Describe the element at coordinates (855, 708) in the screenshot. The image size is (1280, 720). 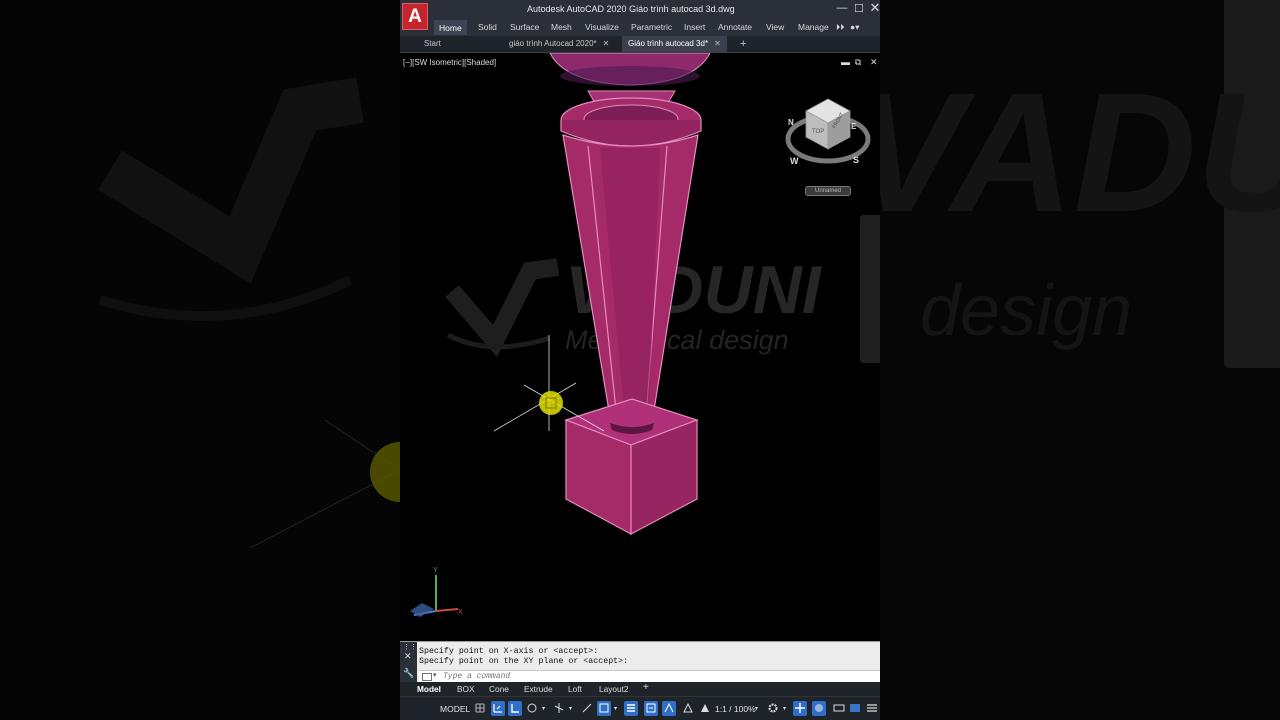
I see `clean-screen-icon` at that location.